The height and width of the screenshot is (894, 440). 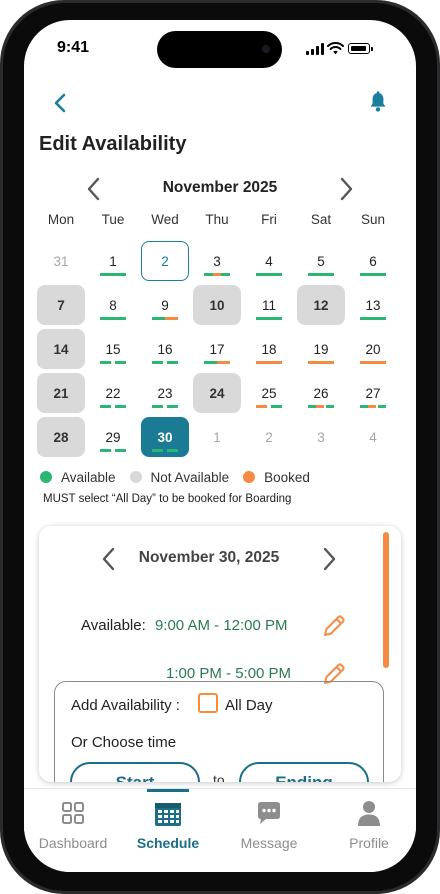 I want to click on calendar-day: 26, so click(x=321, y=393).